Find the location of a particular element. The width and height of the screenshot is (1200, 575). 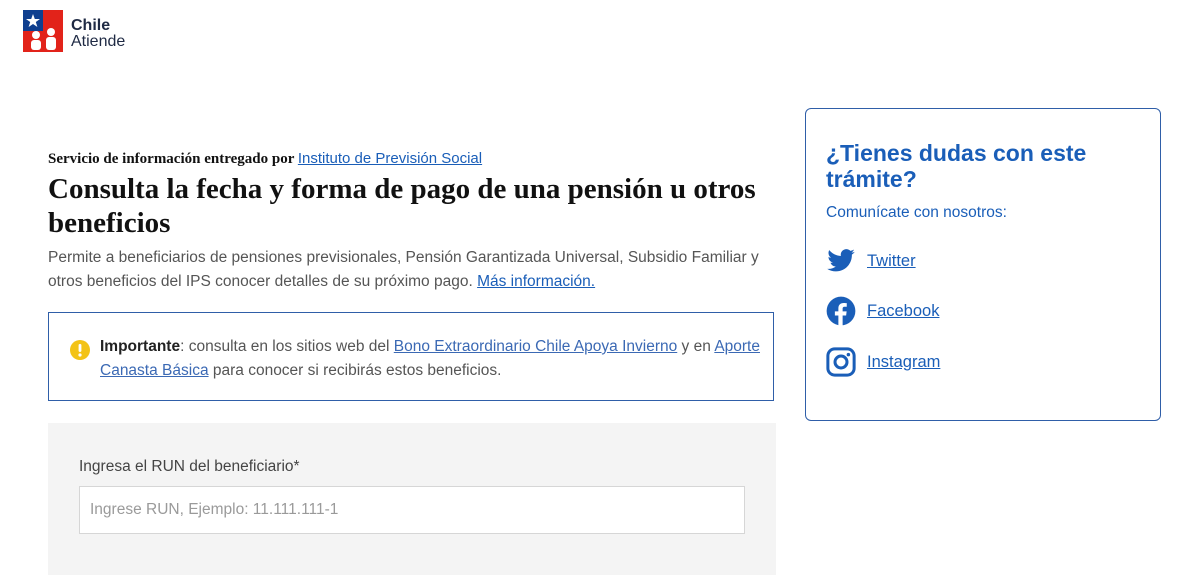

facebook-link: Facebook is located at coordinates (903, 311).